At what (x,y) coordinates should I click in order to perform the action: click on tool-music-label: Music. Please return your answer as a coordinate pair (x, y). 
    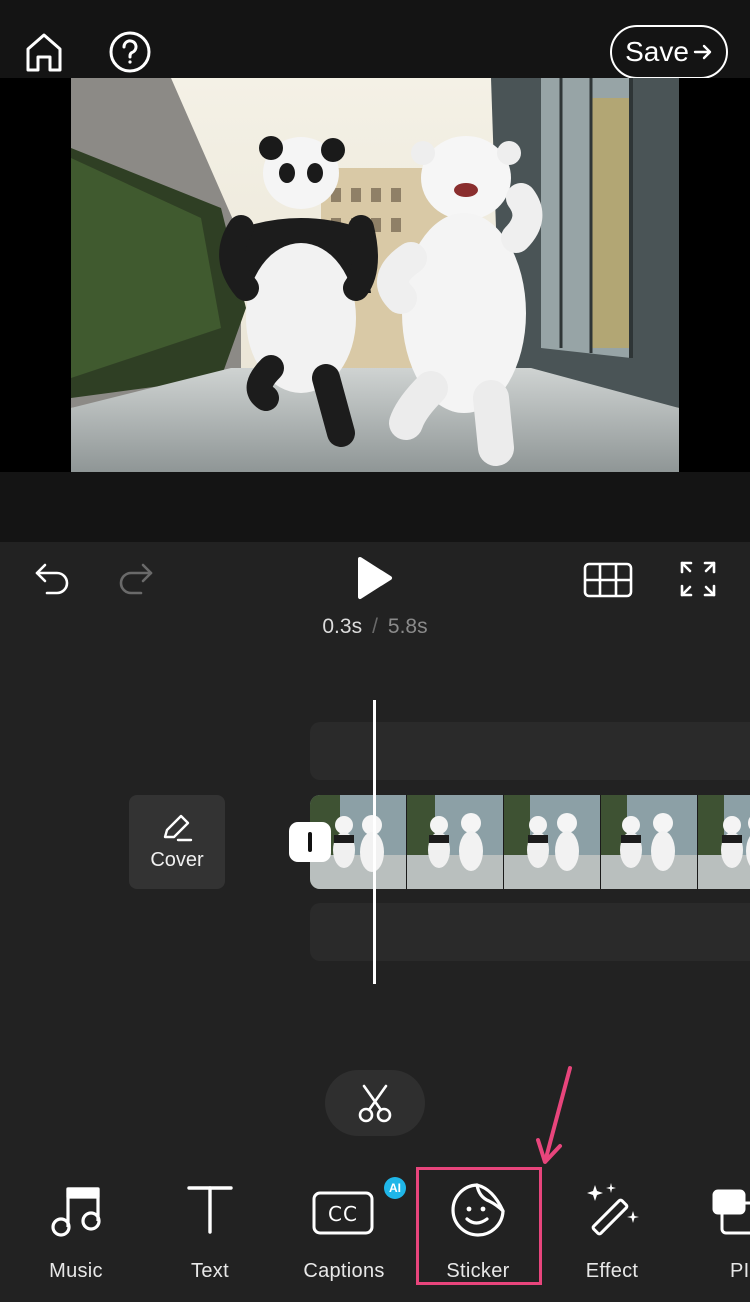
    Looking at the image, I should click on (76, 1271).